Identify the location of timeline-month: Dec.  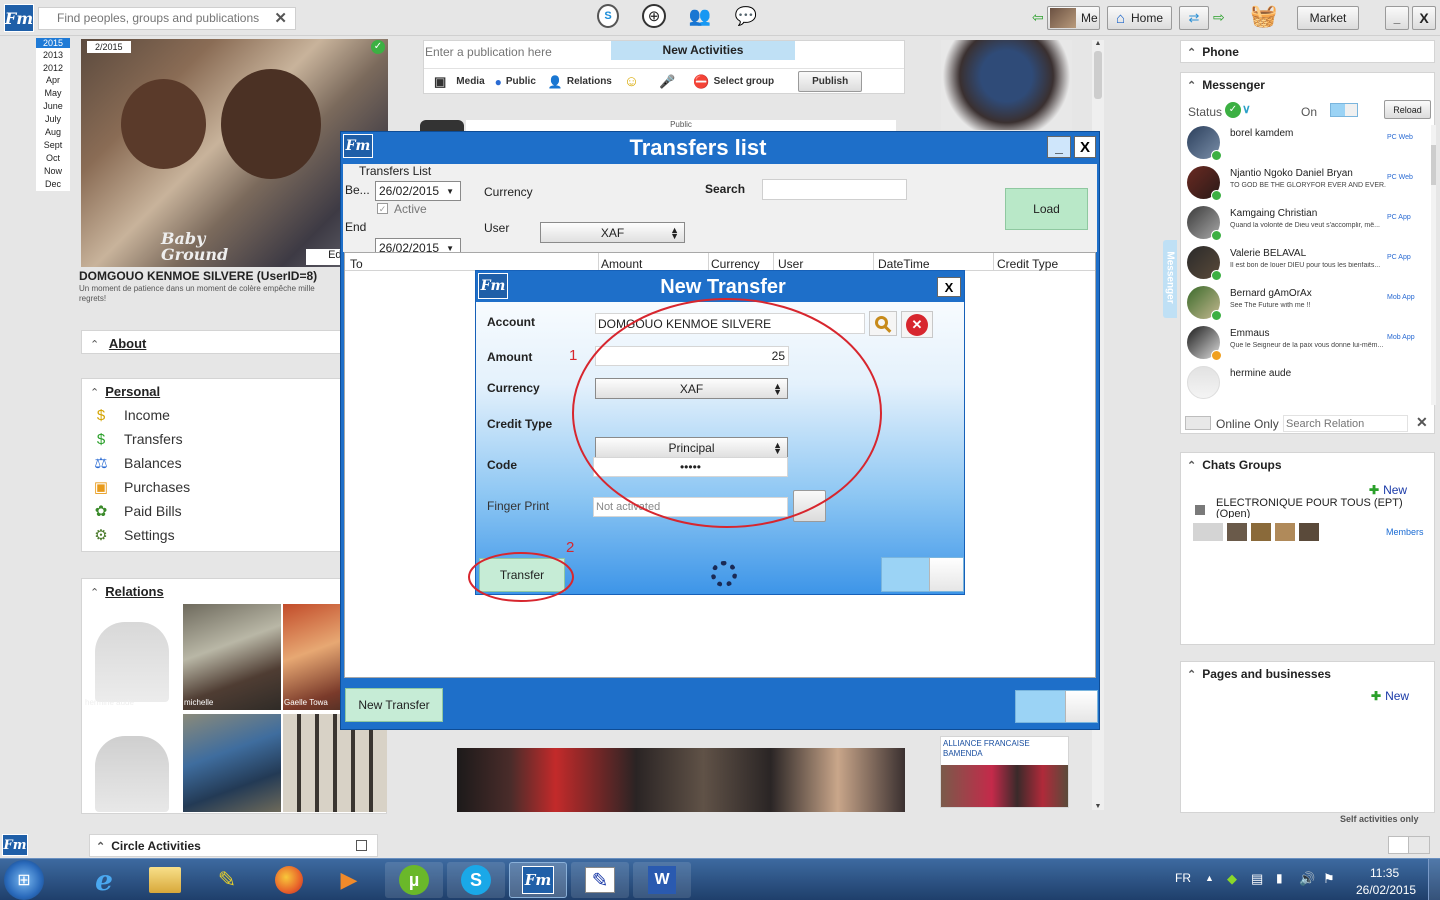
(53, 184).